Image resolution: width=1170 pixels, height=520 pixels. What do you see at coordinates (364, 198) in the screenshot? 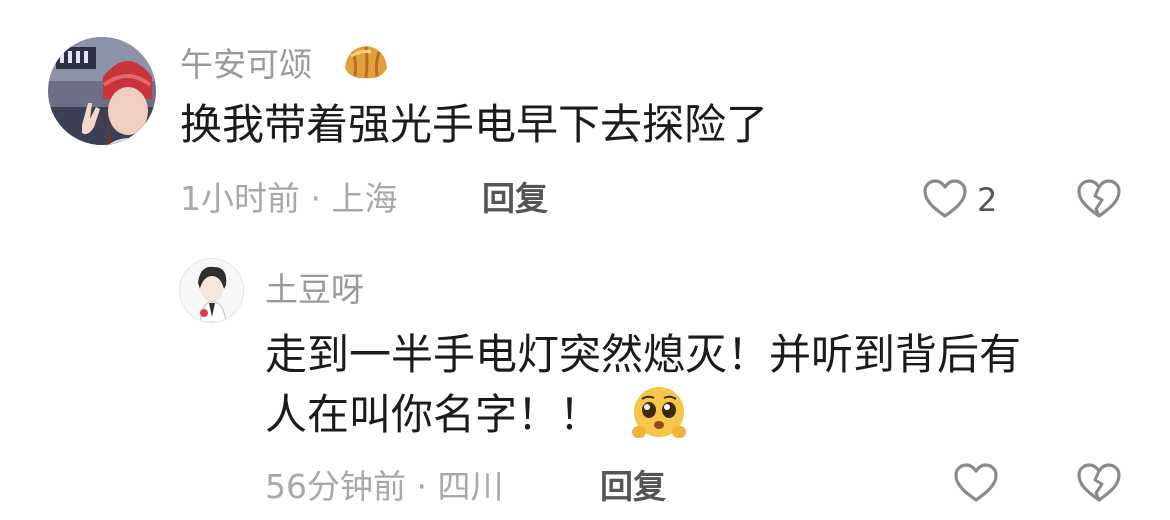
I see `comment-location: 上海` at bounding box center [364, 198].